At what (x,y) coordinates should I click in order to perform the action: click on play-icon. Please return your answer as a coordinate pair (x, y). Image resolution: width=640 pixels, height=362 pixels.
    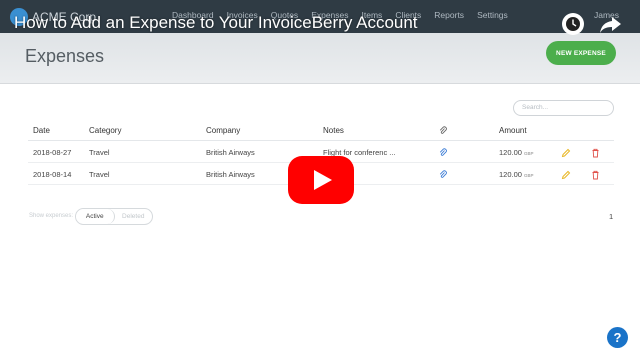
    Looking at the image, I should click on (321, 180).